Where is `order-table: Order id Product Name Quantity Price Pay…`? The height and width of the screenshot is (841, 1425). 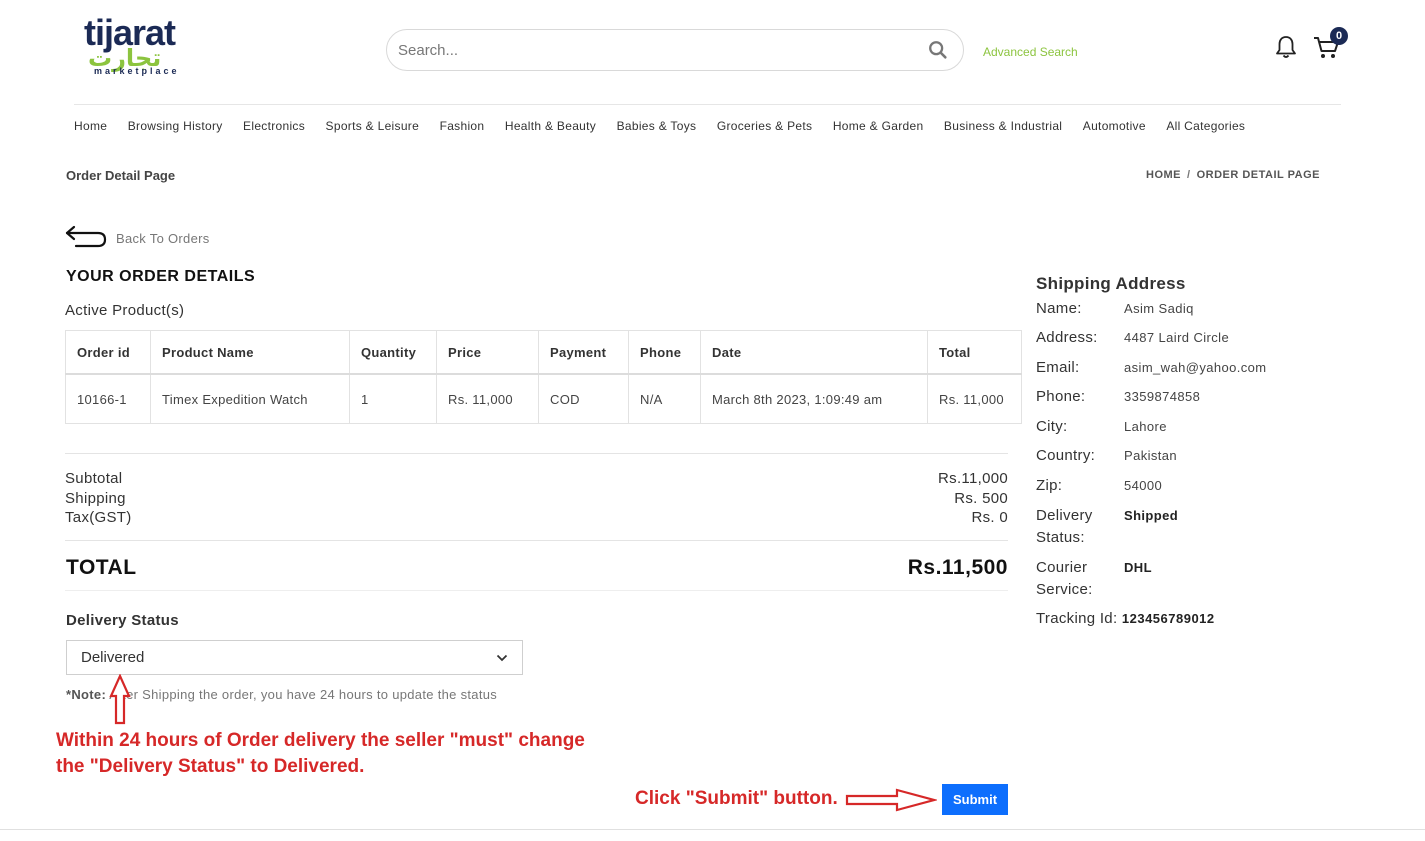 order-table: Order id Product Name Quantity Price Pay… is located at coordinates (543, 377).